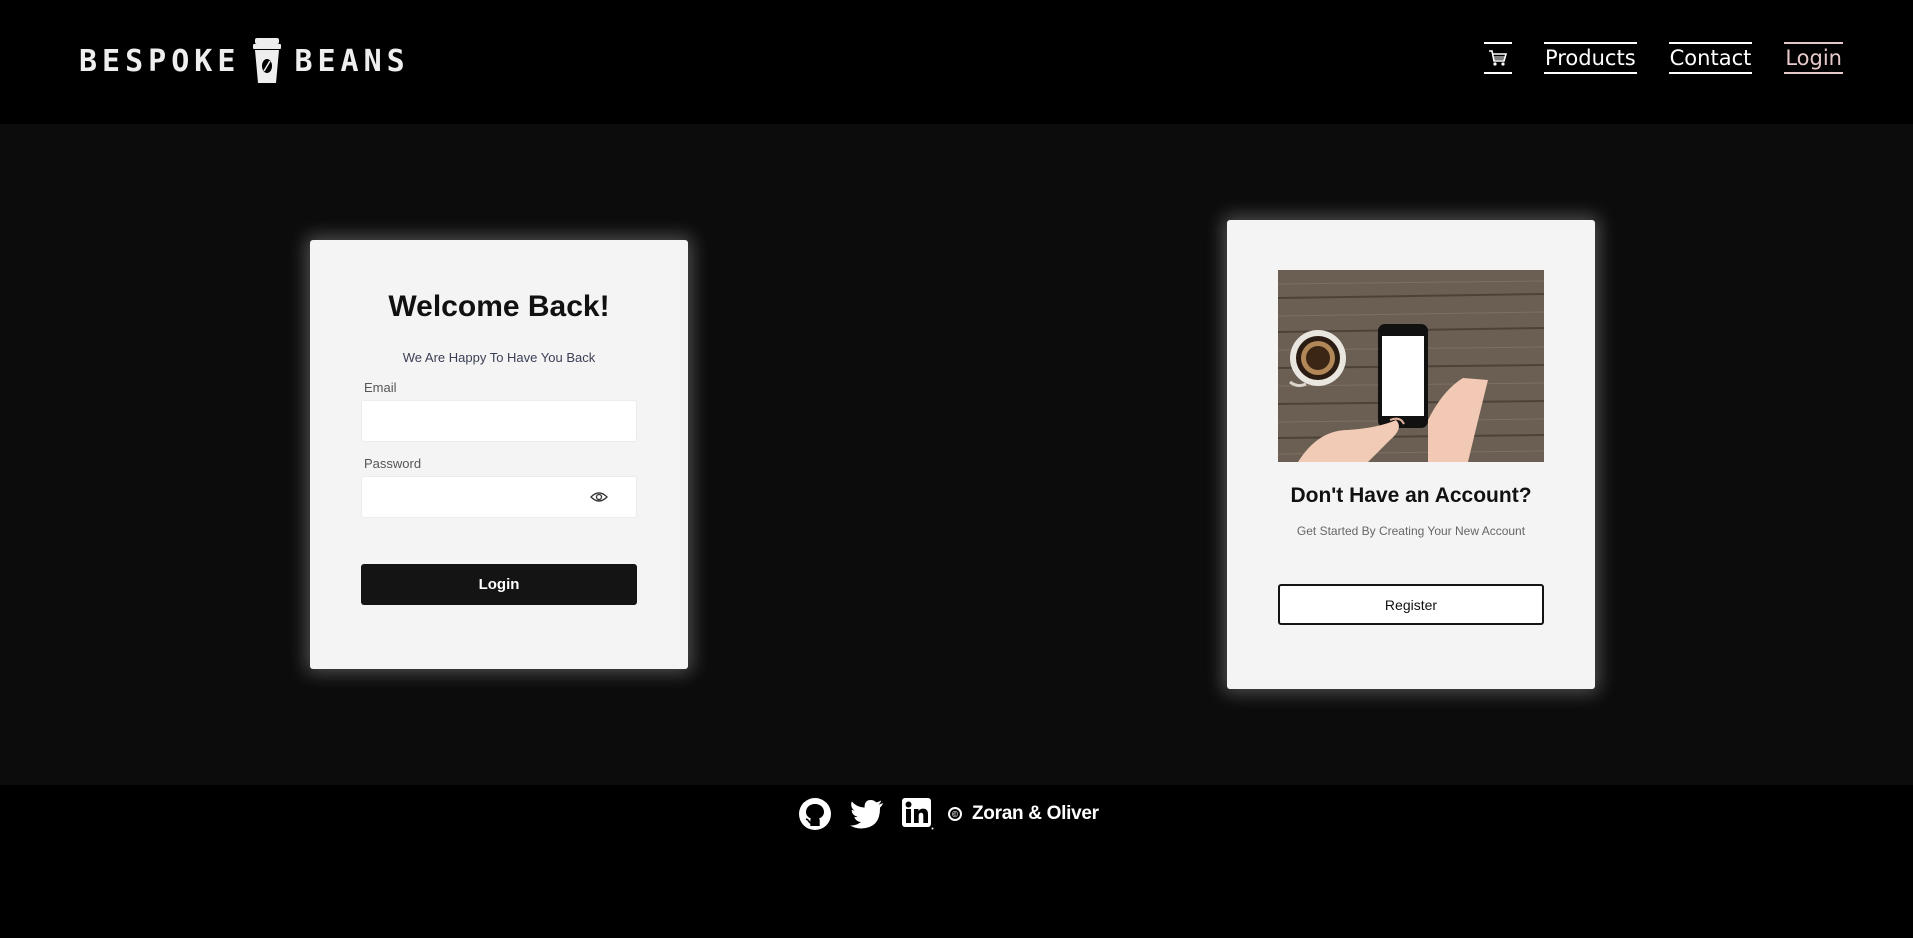 This screenshot has height=938, width=1913. Describe the element at coordinates (393, 463) in the screenshot. I see `password-label: Password` at that location.